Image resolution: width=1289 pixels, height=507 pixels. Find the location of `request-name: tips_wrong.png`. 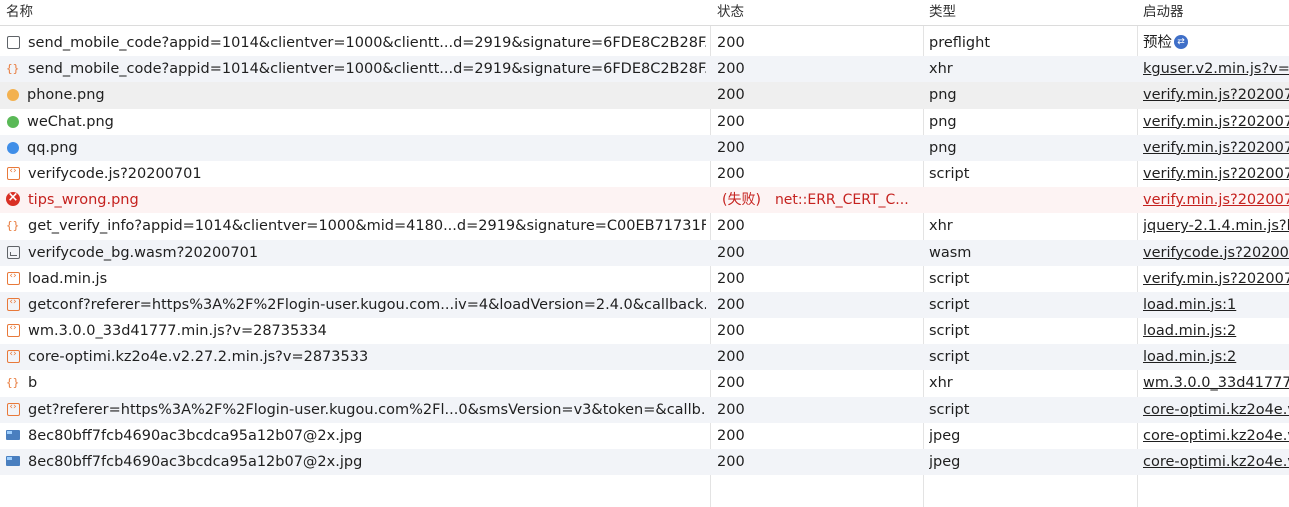

request-name: tips_wrong.png is located at coordinates (83, 200).